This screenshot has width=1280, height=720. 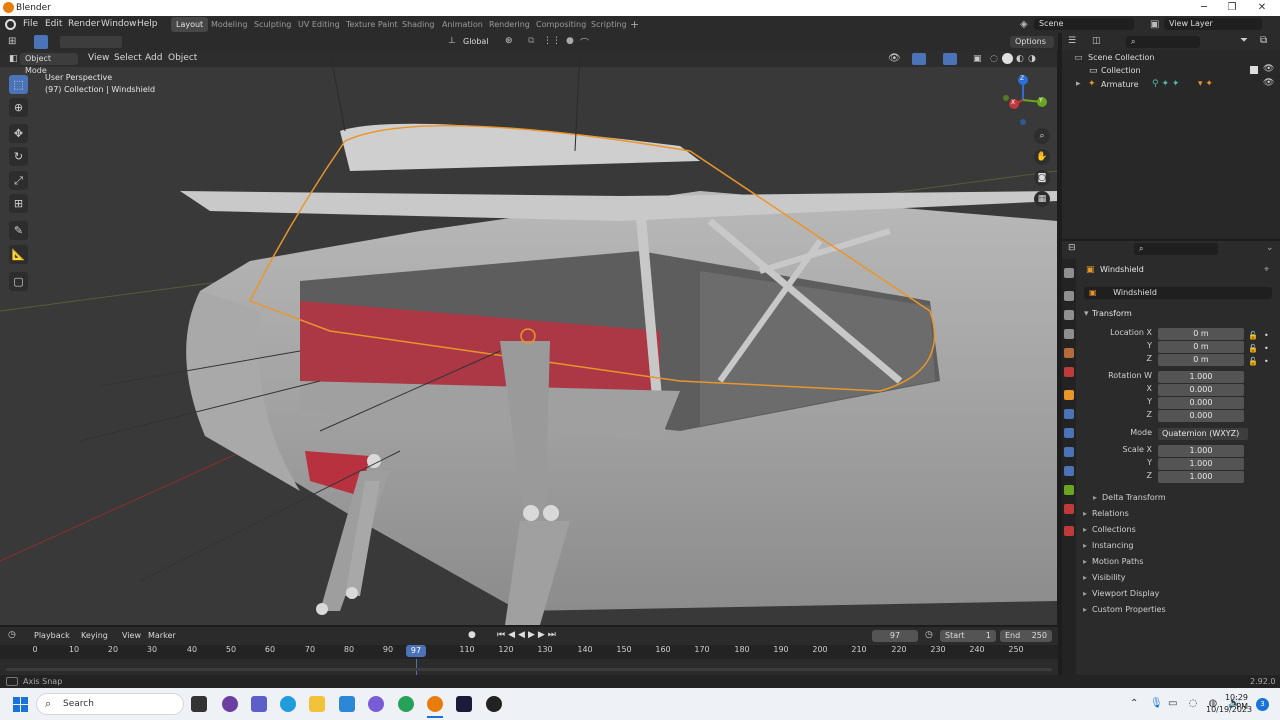 What do you see at coordinates (1112, 313) in the screenshot?
I see `transform-panel-title: Transform` at bounding box center [1112, 313].